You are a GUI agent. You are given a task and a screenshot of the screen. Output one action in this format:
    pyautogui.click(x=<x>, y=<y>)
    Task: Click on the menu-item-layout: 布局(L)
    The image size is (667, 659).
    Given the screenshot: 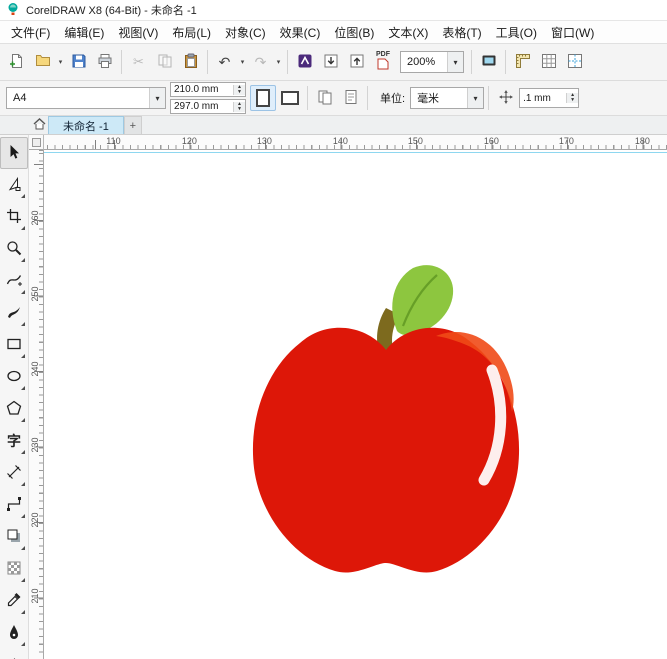 What is the action you would take?
    pyautogui.click(x=191, y=32)
    